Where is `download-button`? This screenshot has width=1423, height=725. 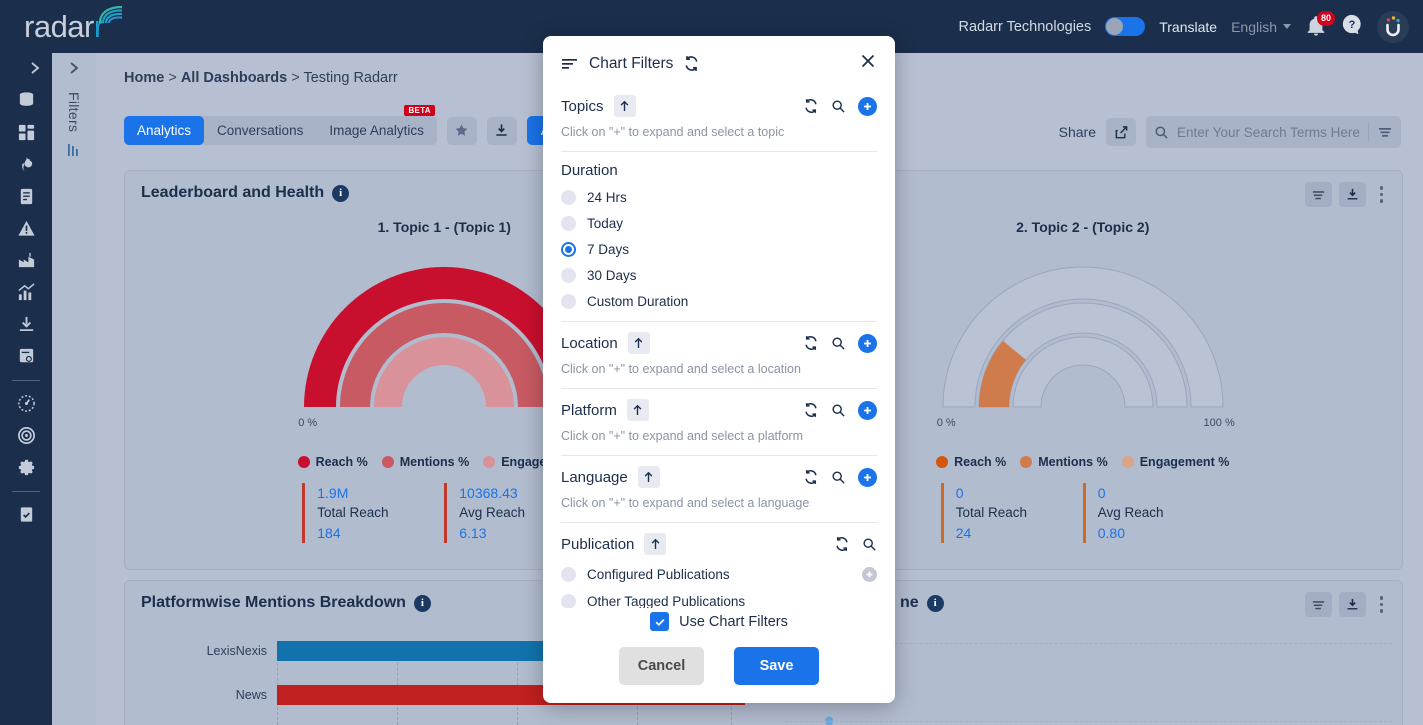
download-button is located at coordinates (501, 130).